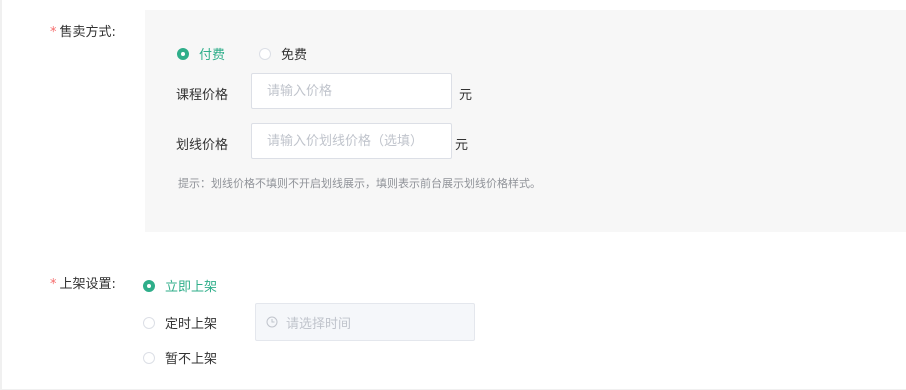 This screenshot has height=390, width=906. I want to click on sale-method-label: * 售卖方式:, so click(83, 32).